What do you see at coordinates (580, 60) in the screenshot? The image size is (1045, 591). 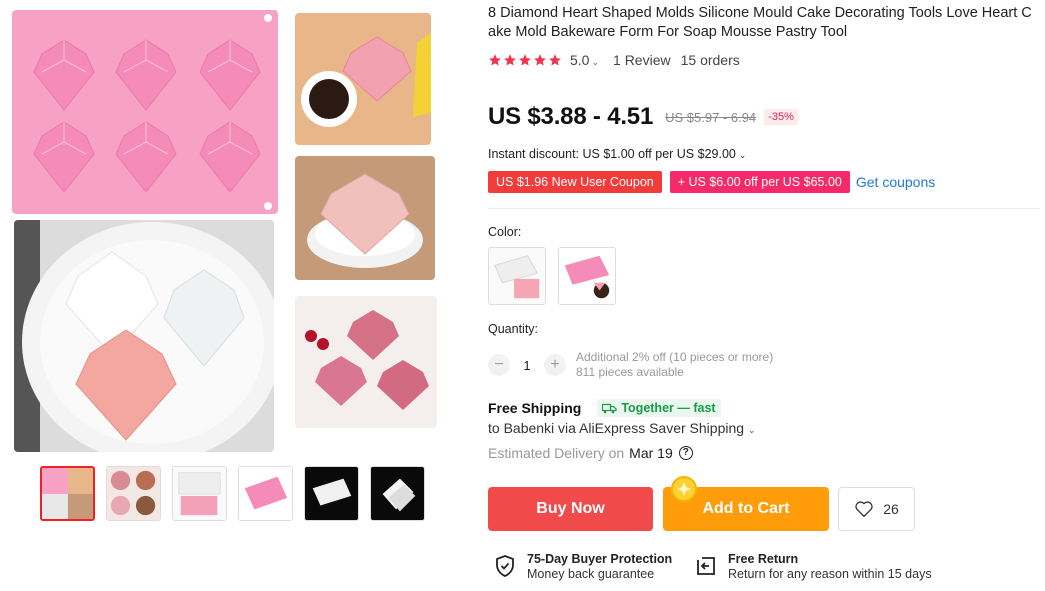 I see `rating-value: 5.0` at bounding box center [580, 60].